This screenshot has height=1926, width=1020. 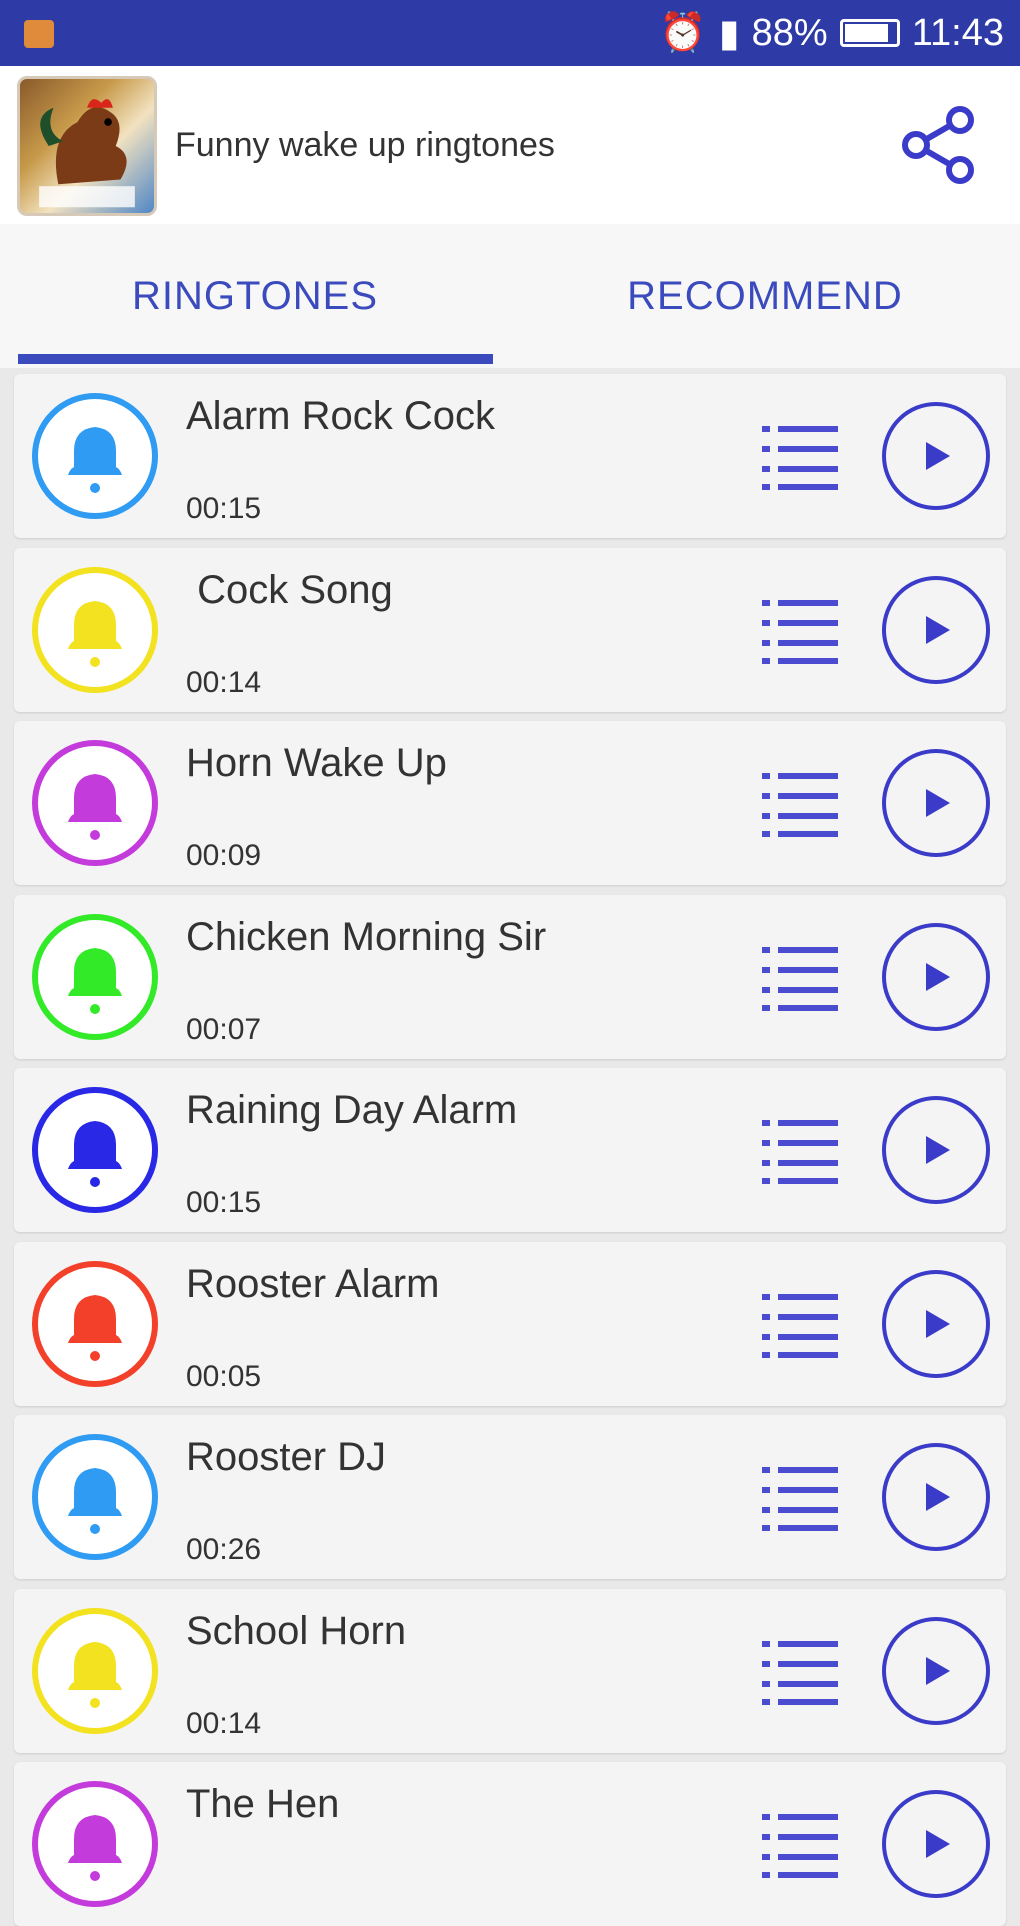 What do you see at coordinates (510, 803) in the screenshot?
I see `ringtone-row: Horn Wake Up 00:09` at bounding box center [510, 803].